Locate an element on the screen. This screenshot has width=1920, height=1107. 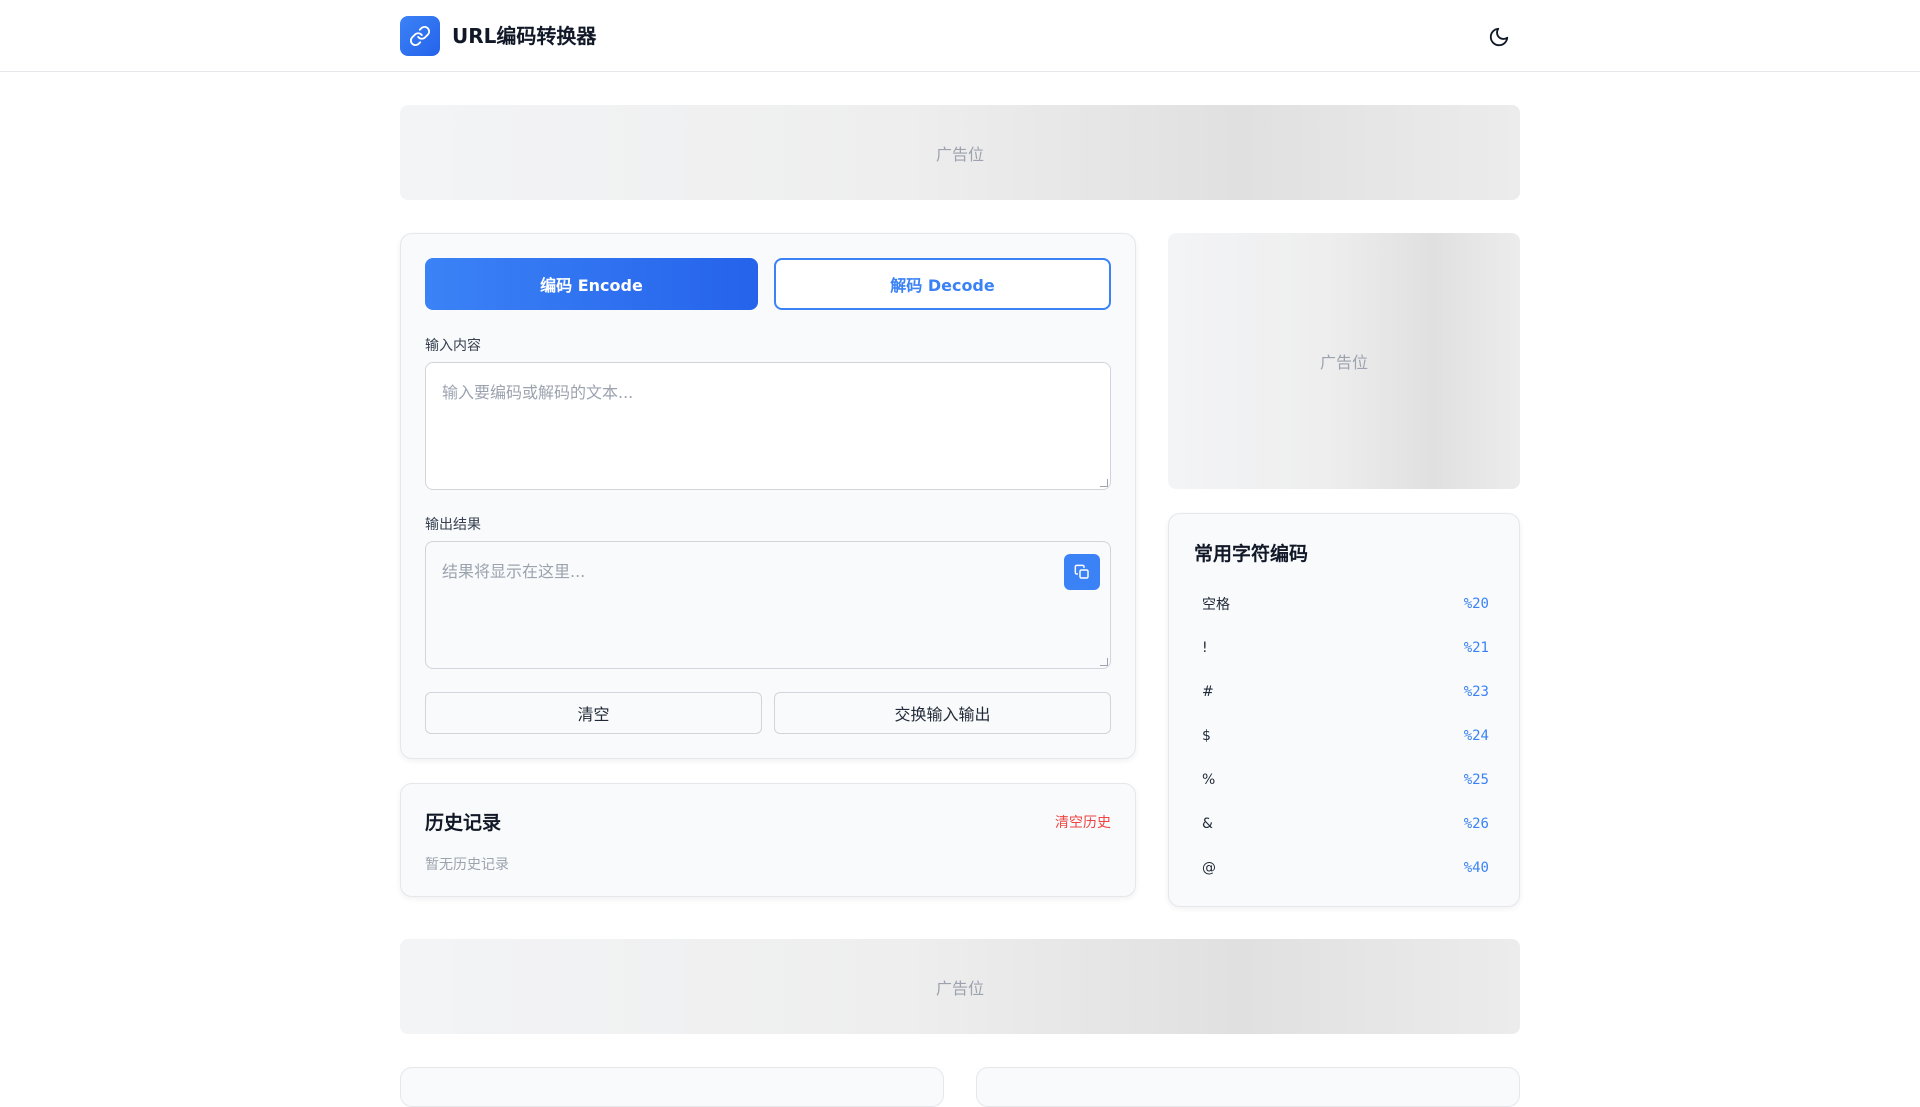
ad-banner-top: 广告位 is located at coordinates (960, 152).